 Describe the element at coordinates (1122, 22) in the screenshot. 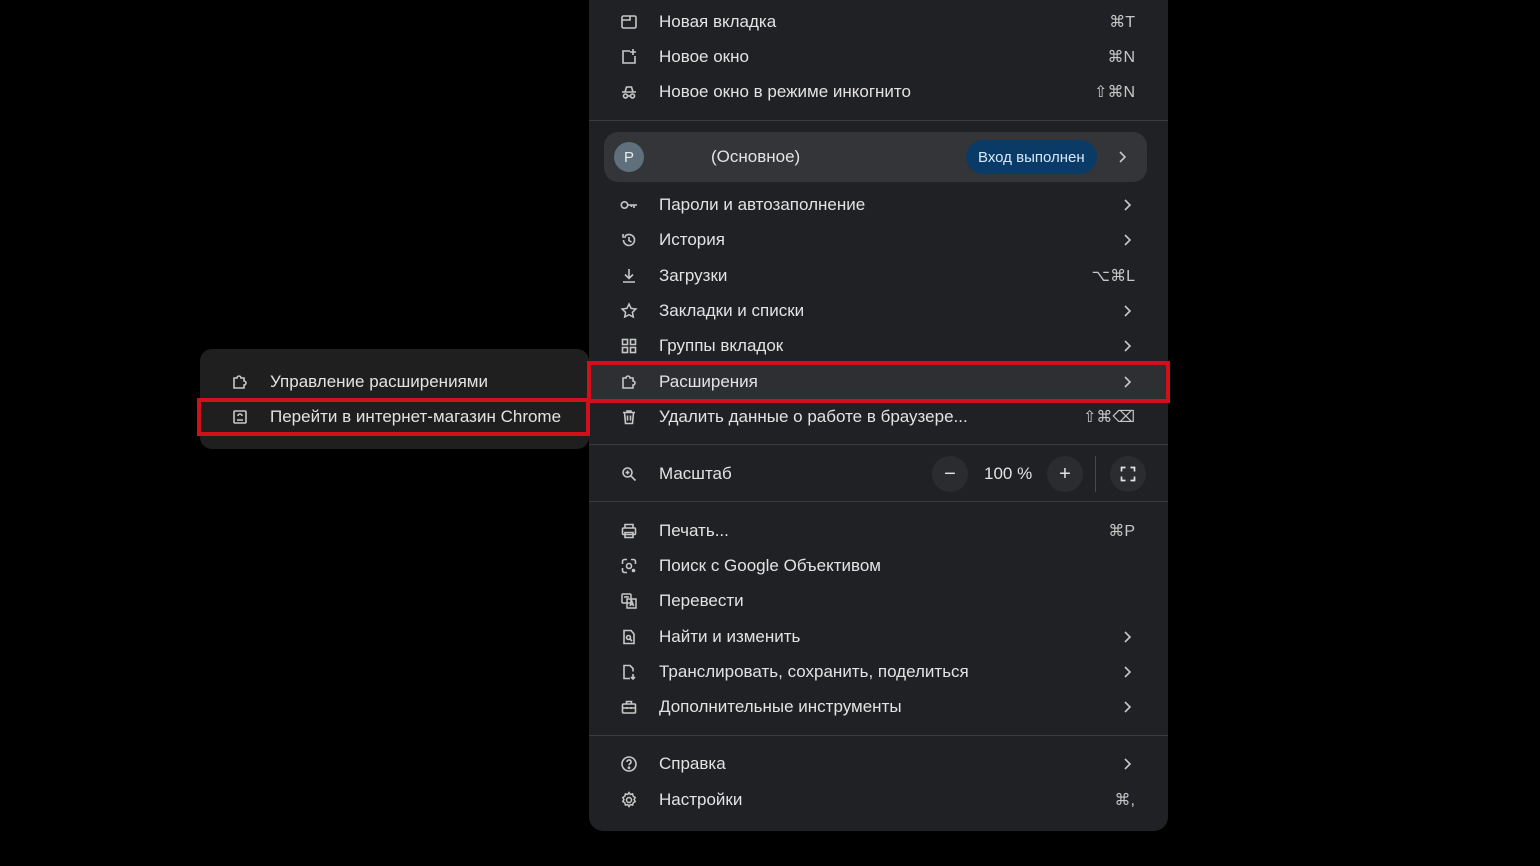

I see `shortcut-label: ⌘T` at that location.